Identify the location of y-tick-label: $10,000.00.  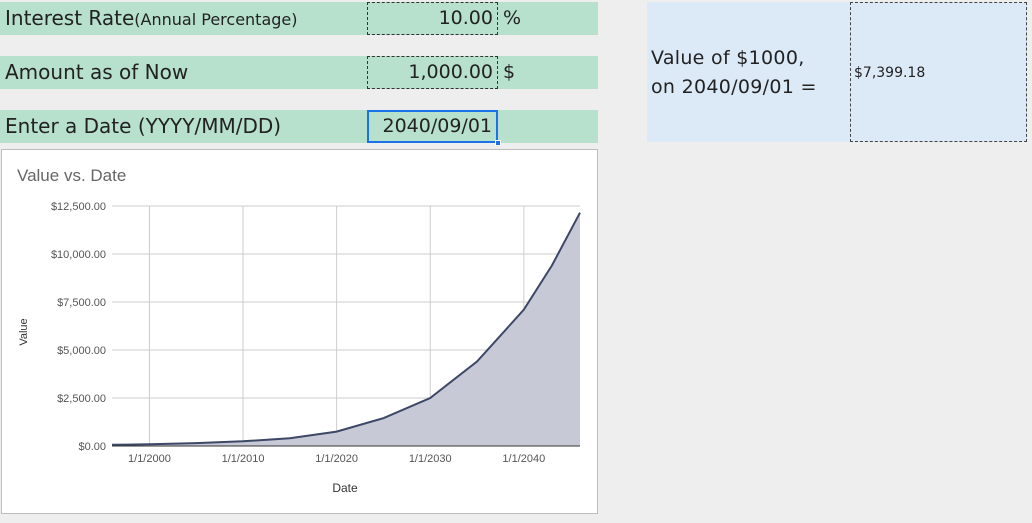
(78, 255).